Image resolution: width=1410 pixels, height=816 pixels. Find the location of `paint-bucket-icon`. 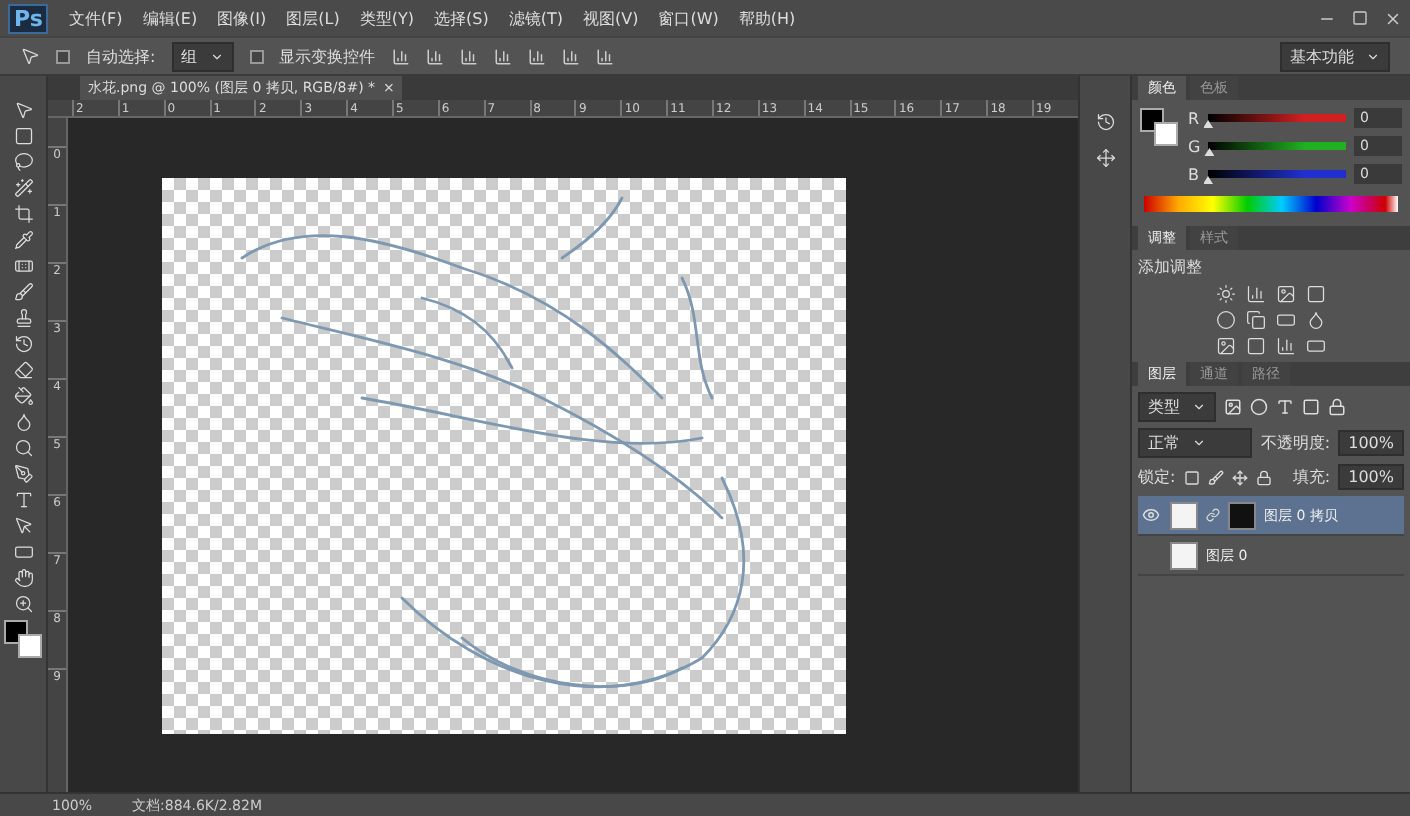

paint-bucket-icon is located at coordinates (23, 396).